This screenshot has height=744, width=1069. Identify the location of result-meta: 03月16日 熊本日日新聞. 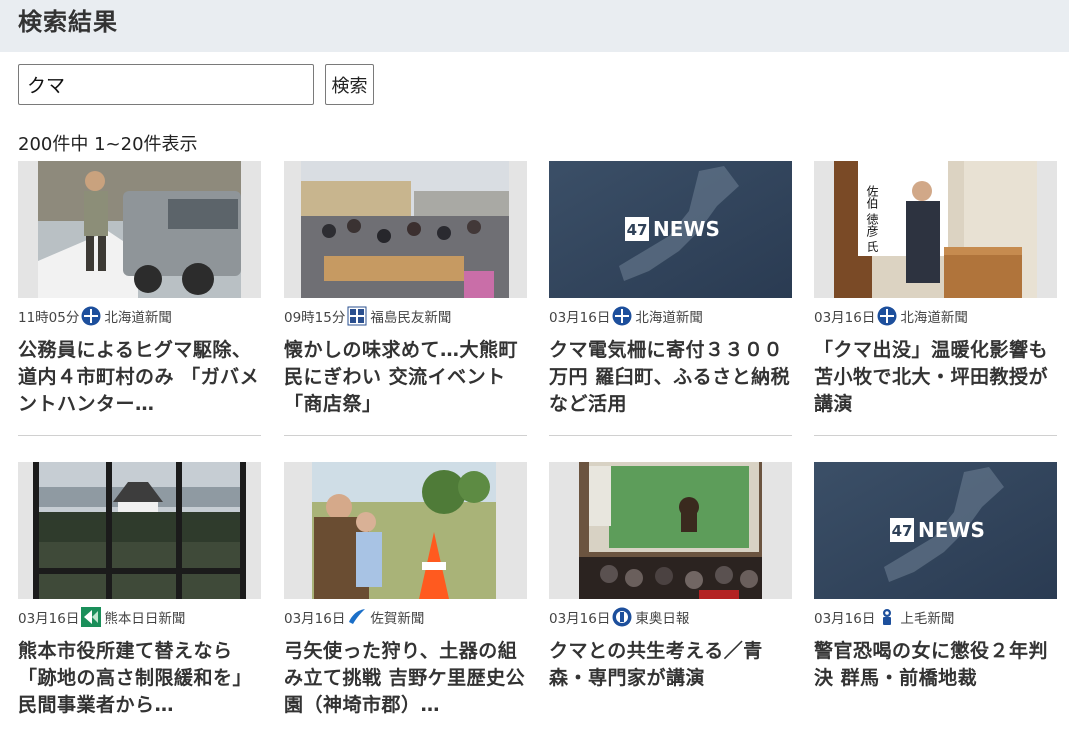
(101, 617).